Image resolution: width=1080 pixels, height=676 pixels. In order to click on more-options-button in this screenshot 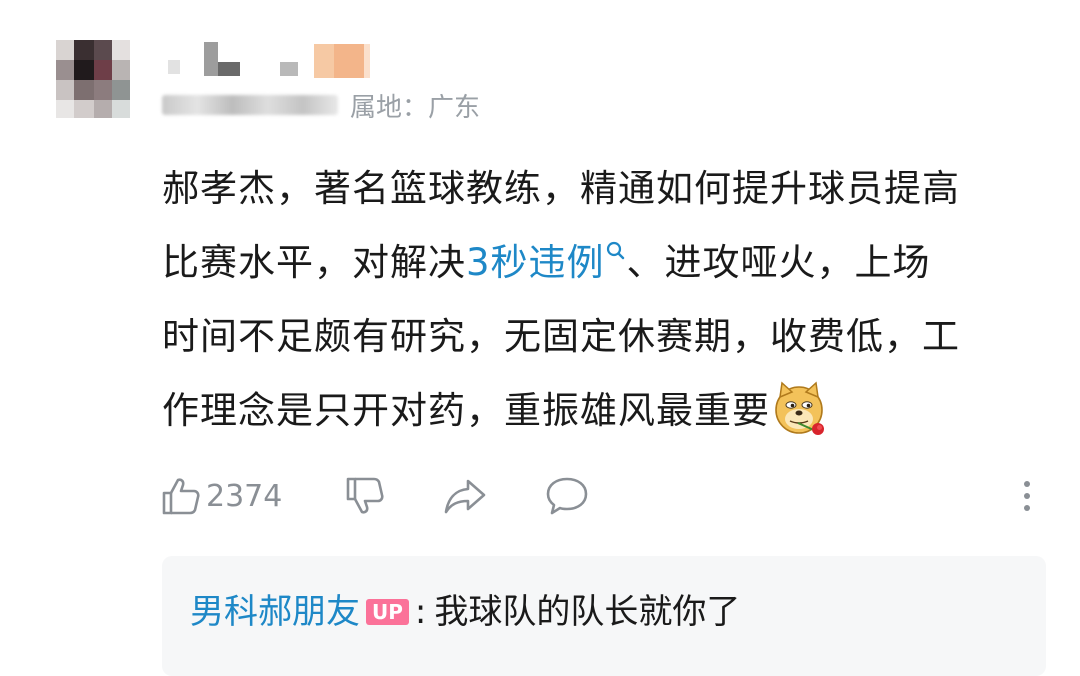, I will do `click(1027, 496)`.